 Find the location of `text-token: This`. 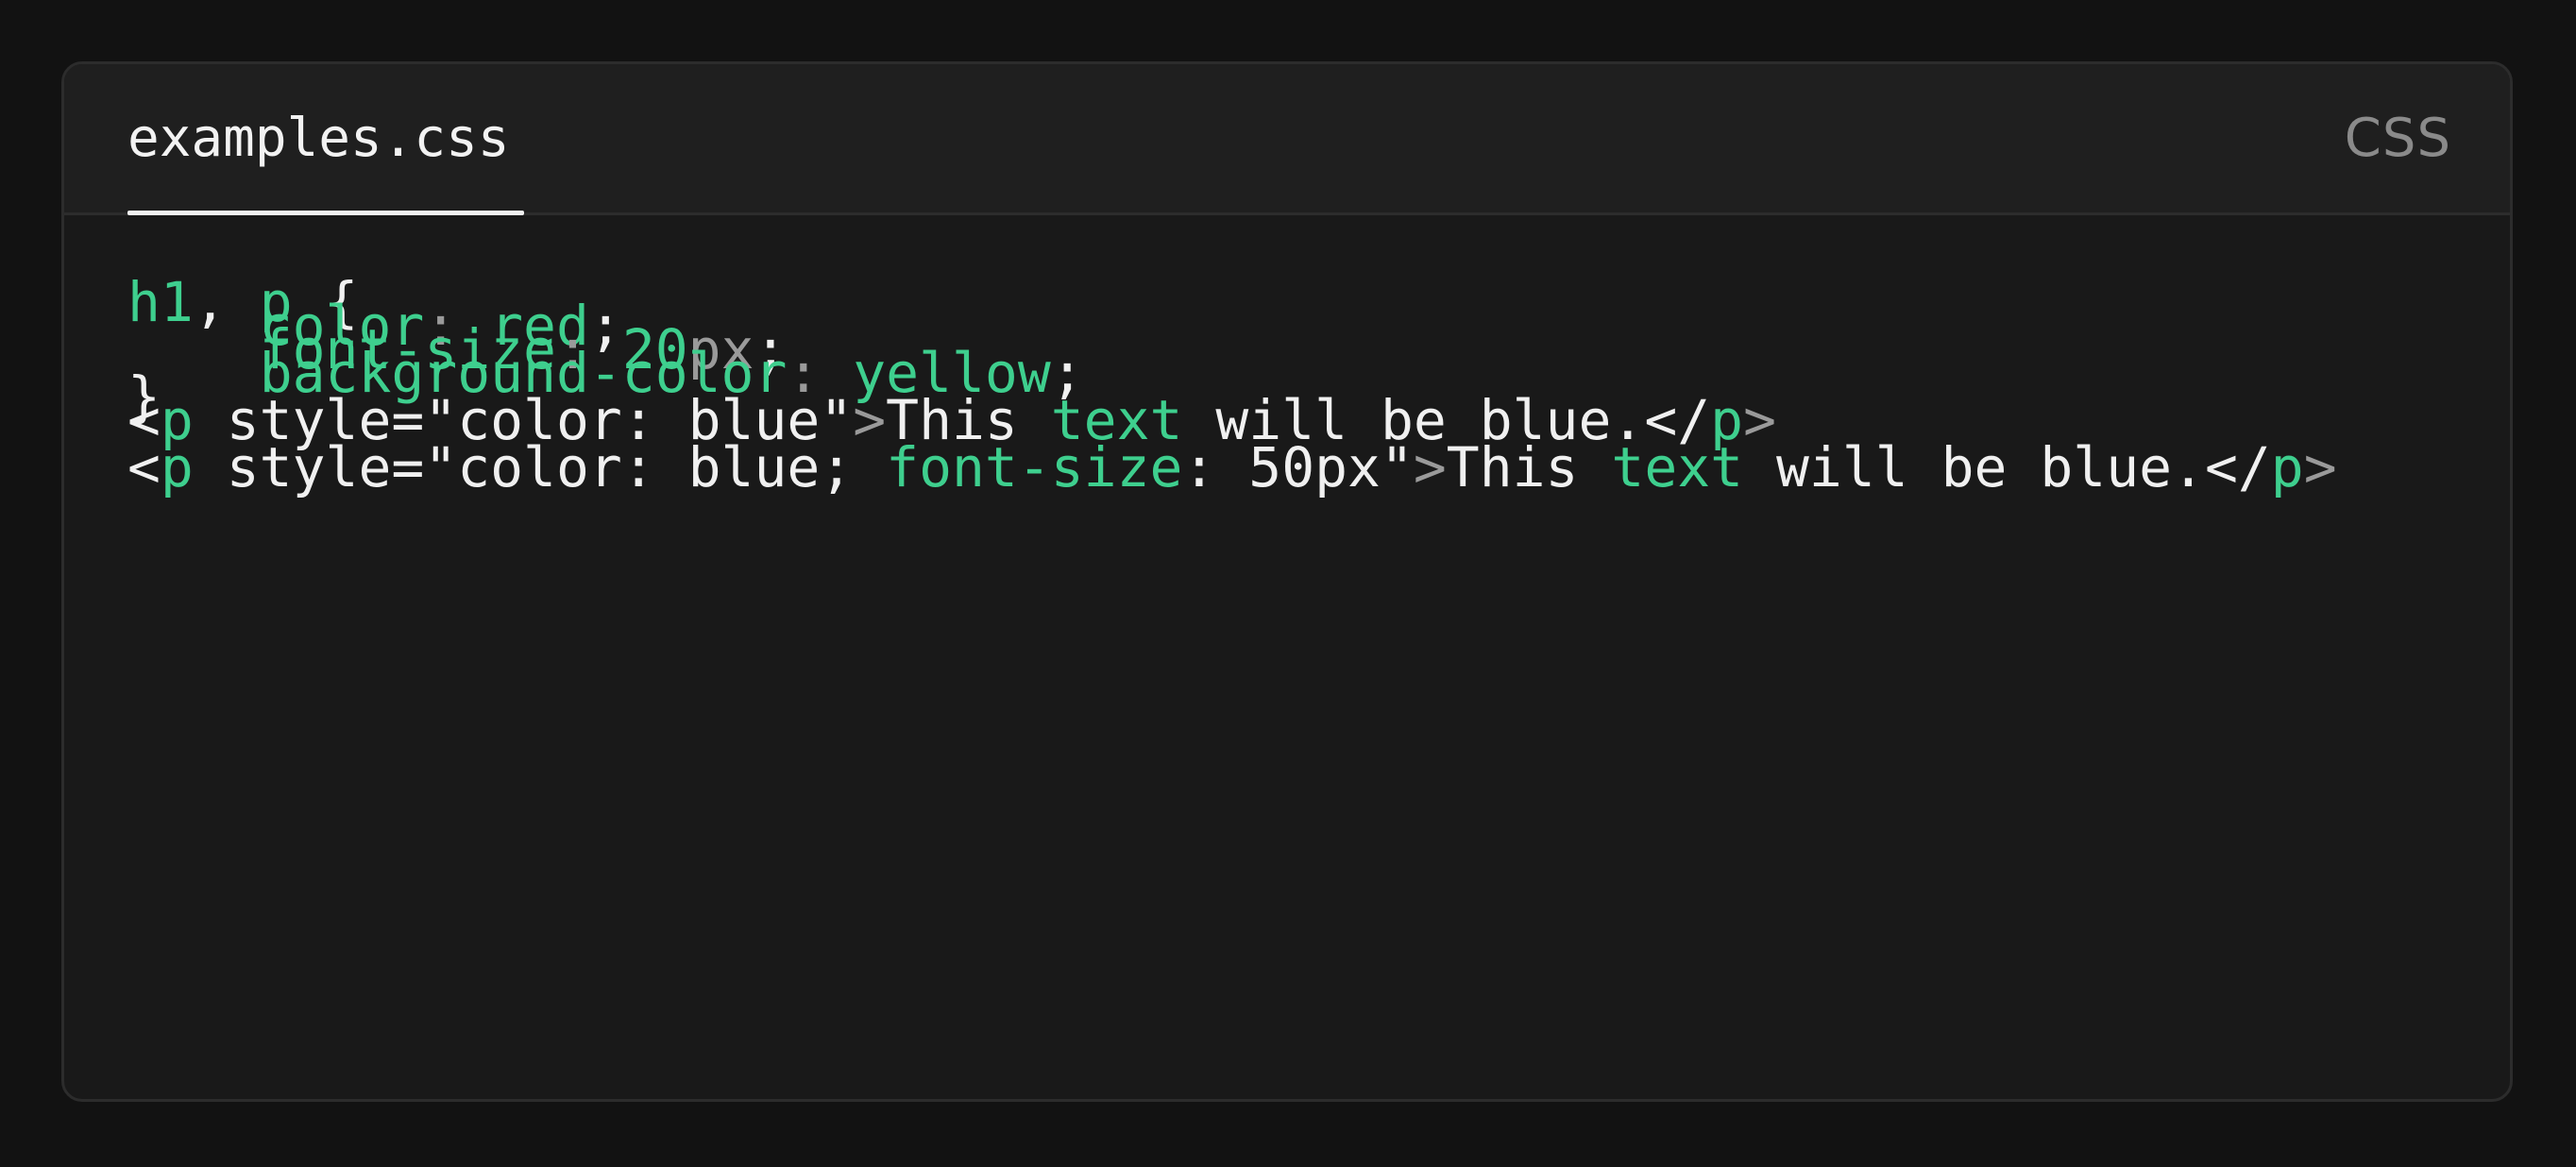

text-token: This is located at coordinates (1529, 467).